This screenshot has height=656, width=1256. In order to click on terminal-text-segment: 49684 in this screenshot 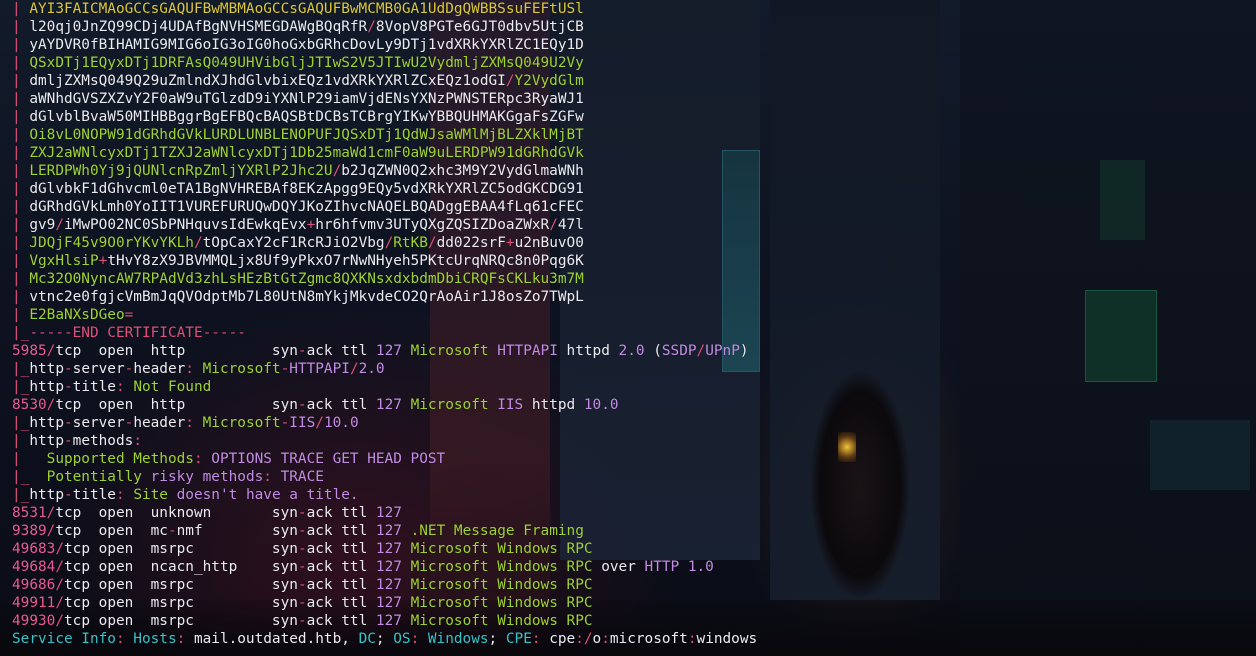, I will do `click(34, 567)`.